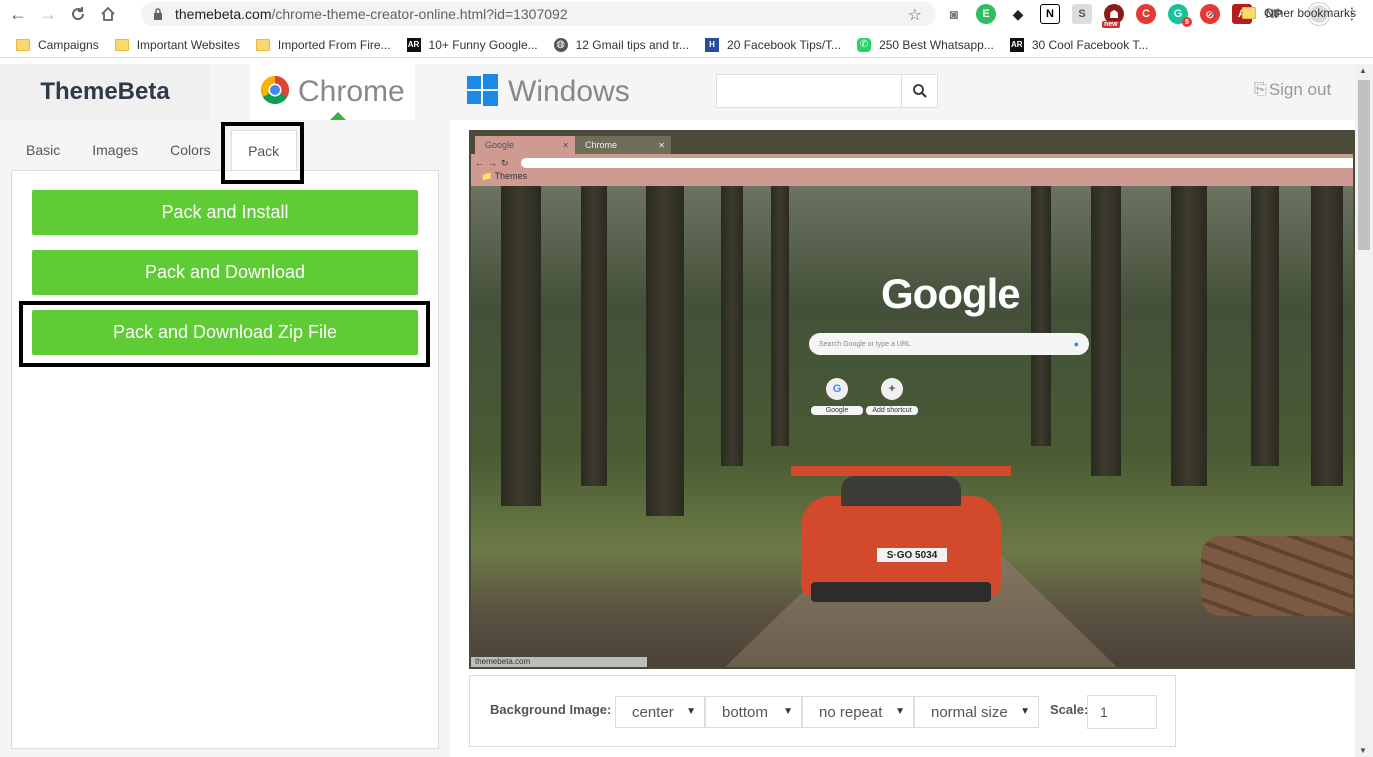 Image resolution: width=1373 pixels, height=757 pixels. Describe the element at coordinates (1180, 15) in the screenshot. I see `grammarly-icon: G9` at that location.